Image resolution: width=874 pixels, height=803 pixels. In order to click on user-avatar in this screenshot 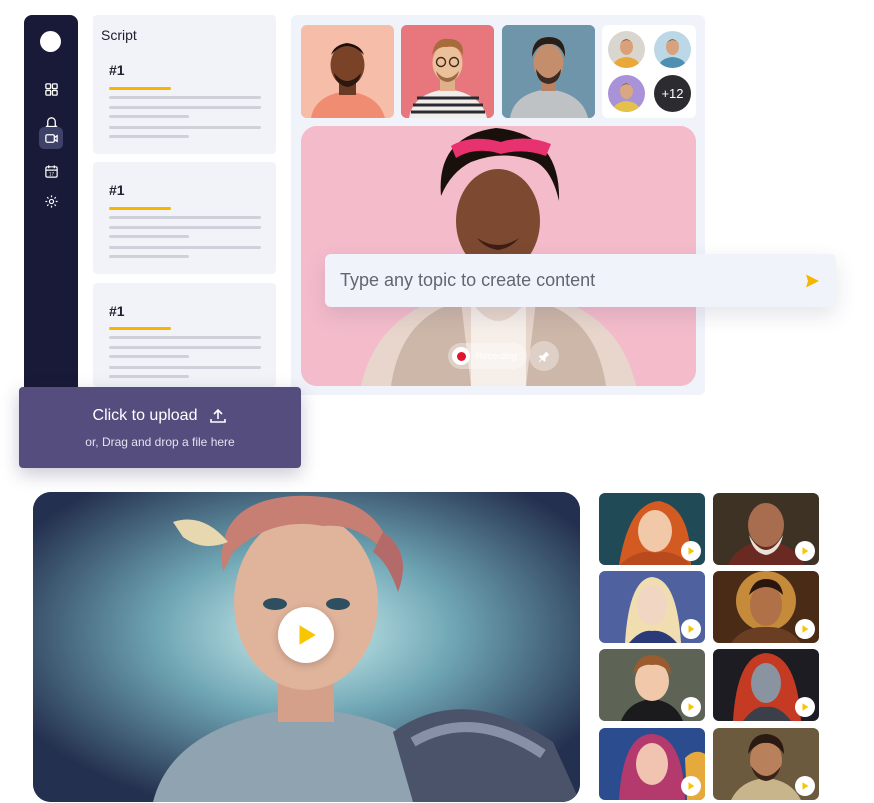, I will do `click(50, 41)`.